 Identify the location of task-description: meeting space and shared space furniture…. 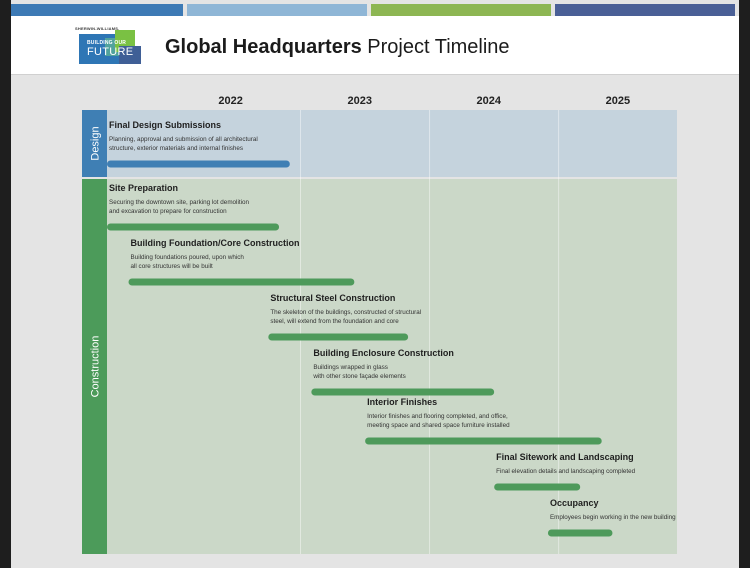
(438, 425).